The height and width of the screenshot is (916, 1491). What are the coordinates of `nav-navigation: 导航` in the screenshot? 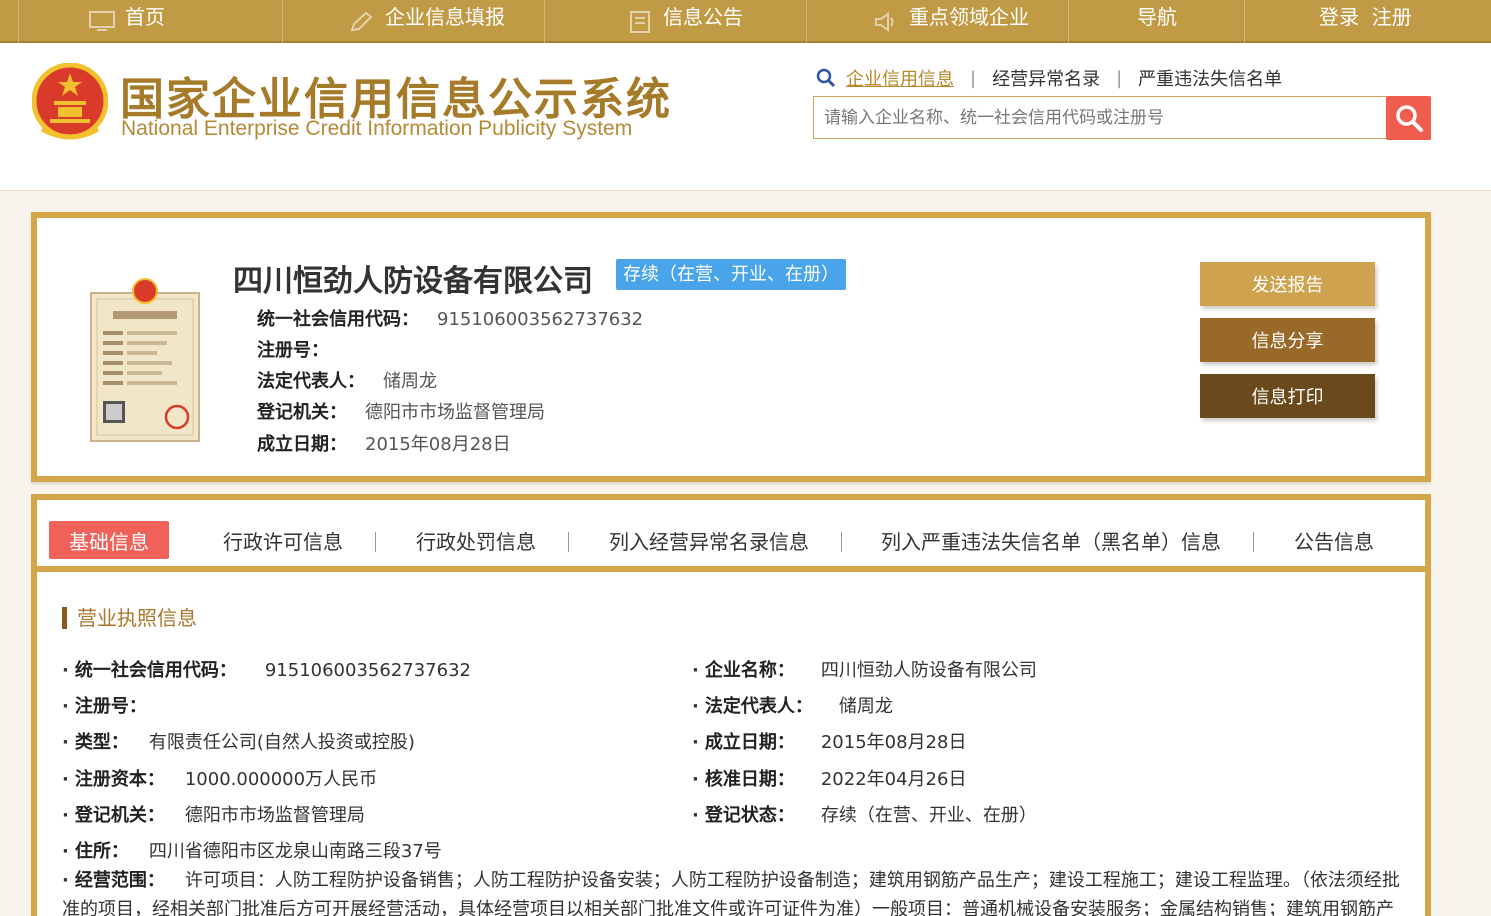 It's located at (1156, 21).